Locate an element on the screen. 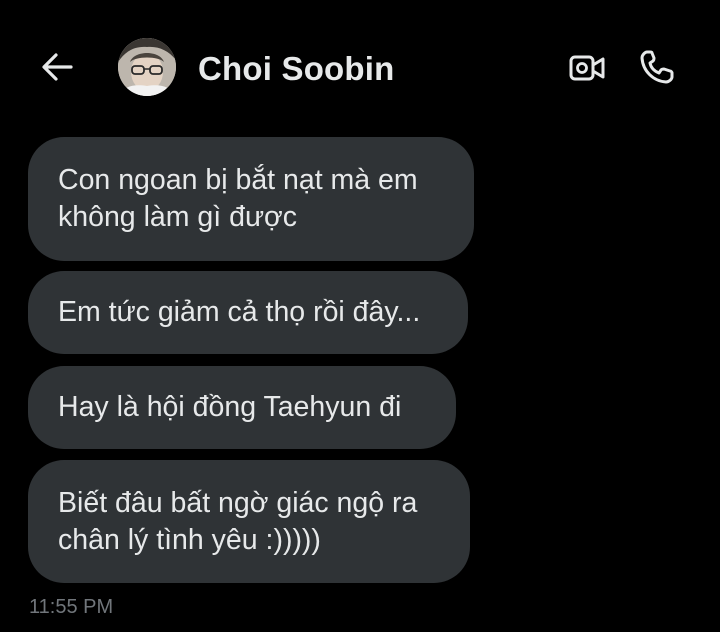 Image resolution: width=720 pixels, height=632 pixels. message-bubble: Hay là hội đồng Taehyun đi is located at coordinates (242, 407).